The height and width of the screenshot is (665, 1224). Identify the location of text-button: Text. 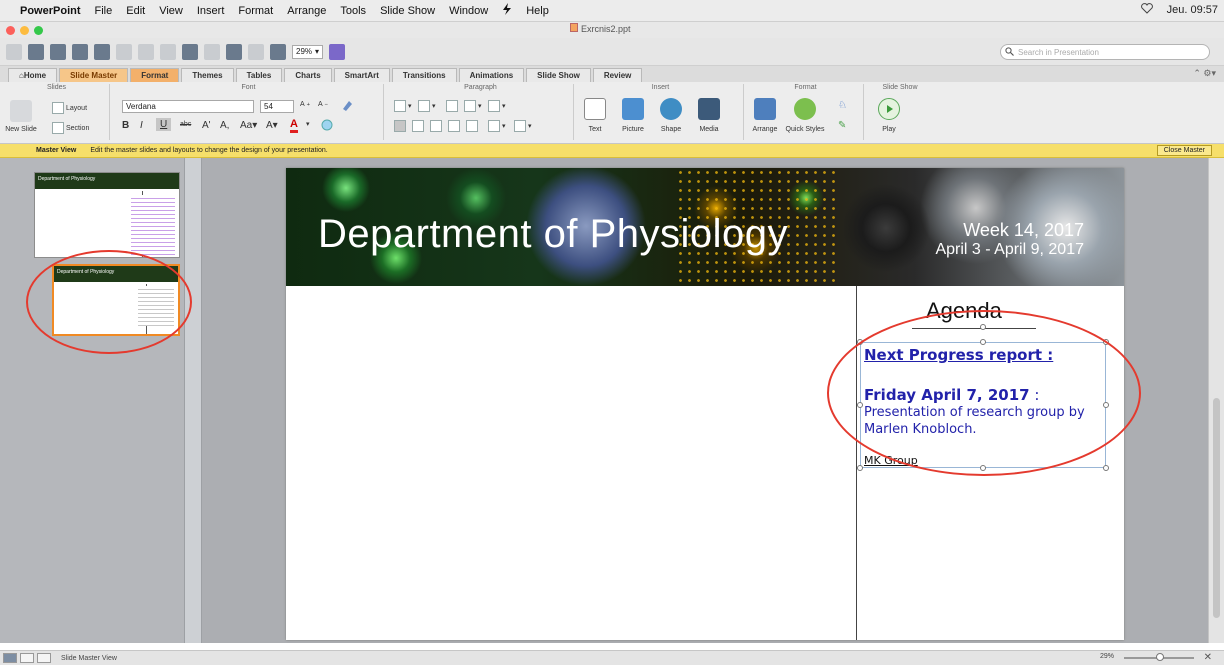
(595, 129).